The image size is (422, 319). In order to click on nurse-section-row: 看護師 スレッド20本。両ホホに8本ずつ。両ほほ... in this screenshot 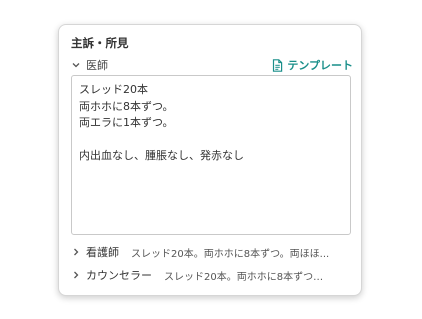, I will do `click(212, 252)`.